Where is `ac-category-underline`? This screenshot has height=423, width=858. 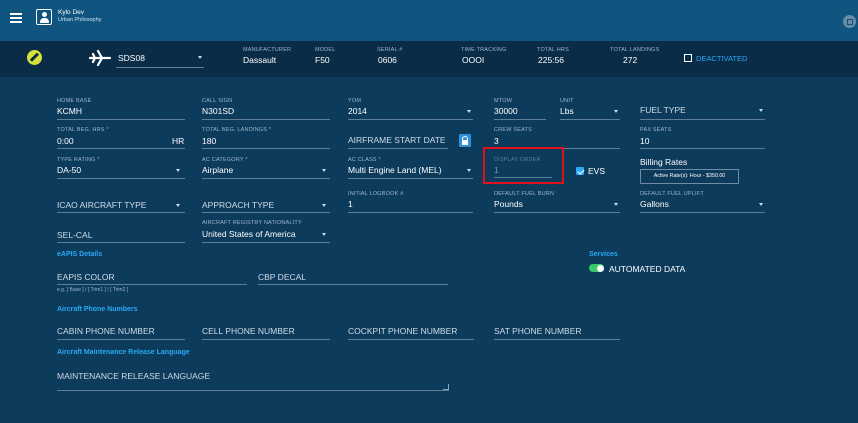
ac-category-underline is located at coordinates (266, 178).